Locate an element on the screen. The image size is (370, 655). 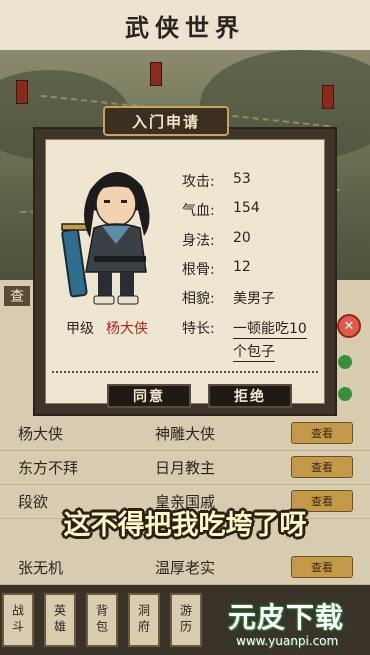
nav-cave: 洞府 is located at coordinates (144, 620).